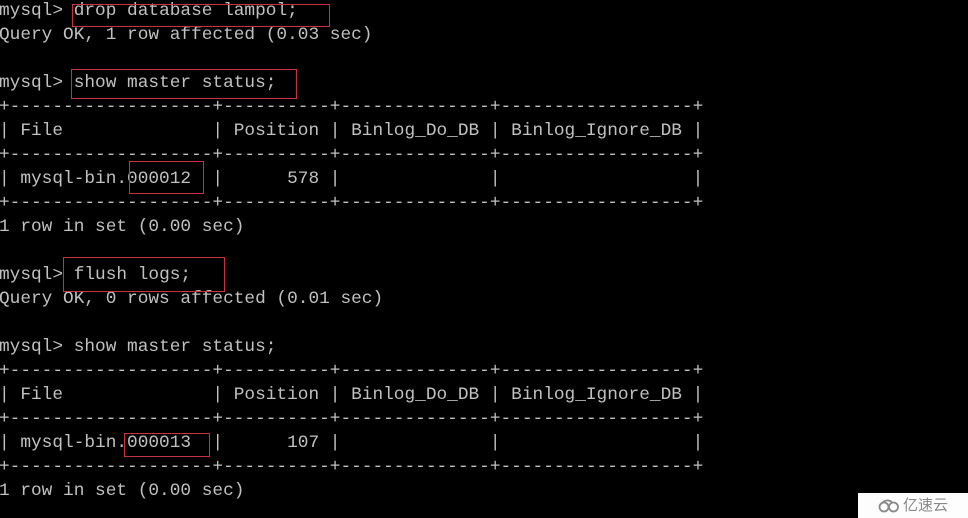 The height and width of the screenshot is (518, 968). I want to click on highlight-show-master-status, so click(184, 84).